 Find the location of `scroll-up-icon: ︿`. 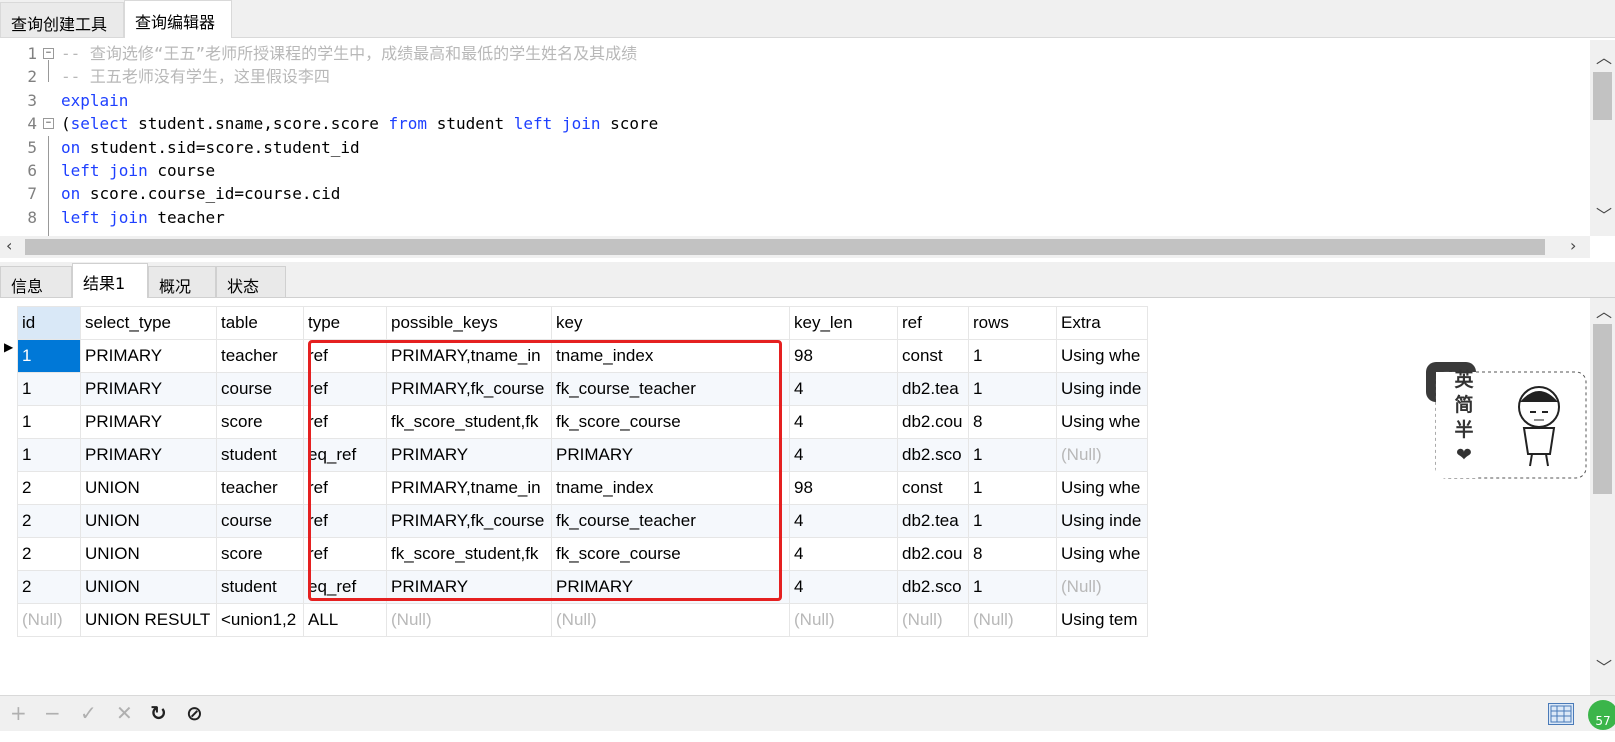

scroll-up-icon: ︿ is located at coordinates (1604, 58).